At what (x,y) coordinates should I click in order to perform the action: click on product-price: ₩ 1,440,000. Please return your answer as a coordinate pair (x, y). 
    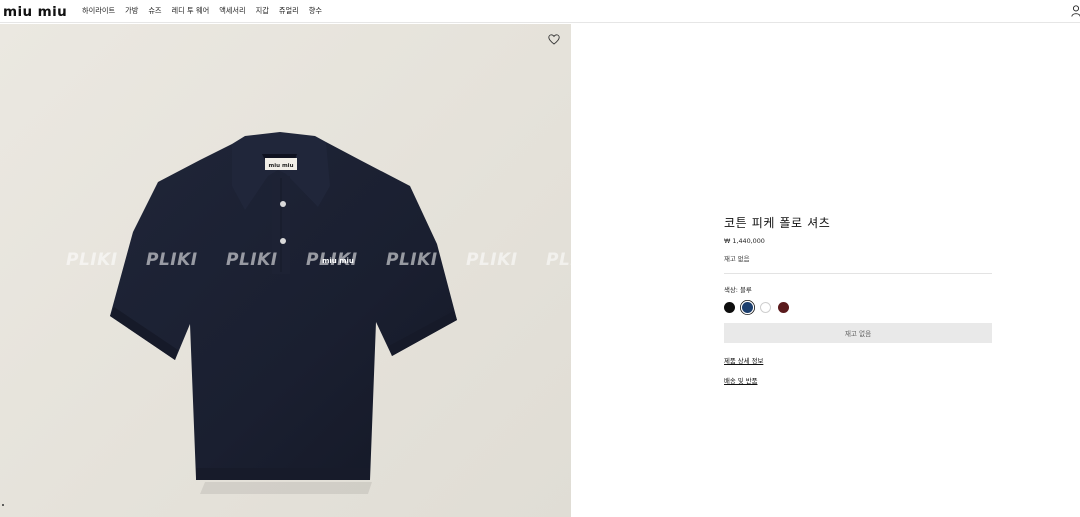
    Looking at the image, I should click on (744, 241).